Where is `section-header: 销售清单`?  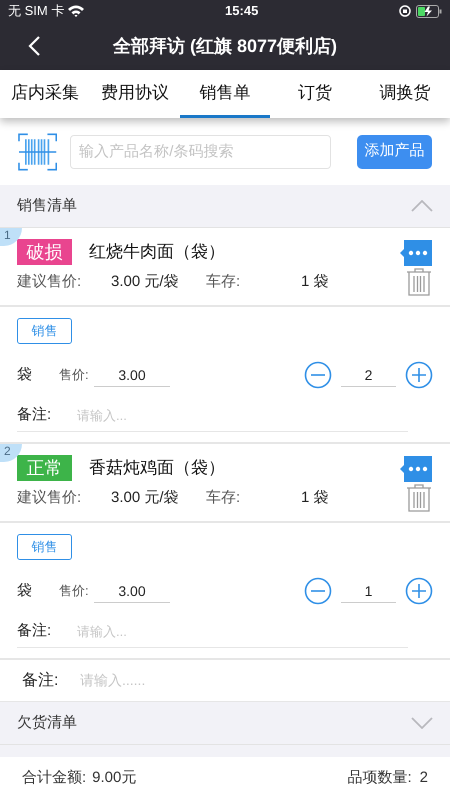 section-header: 销售清单 is located at coordinates (225, 206).